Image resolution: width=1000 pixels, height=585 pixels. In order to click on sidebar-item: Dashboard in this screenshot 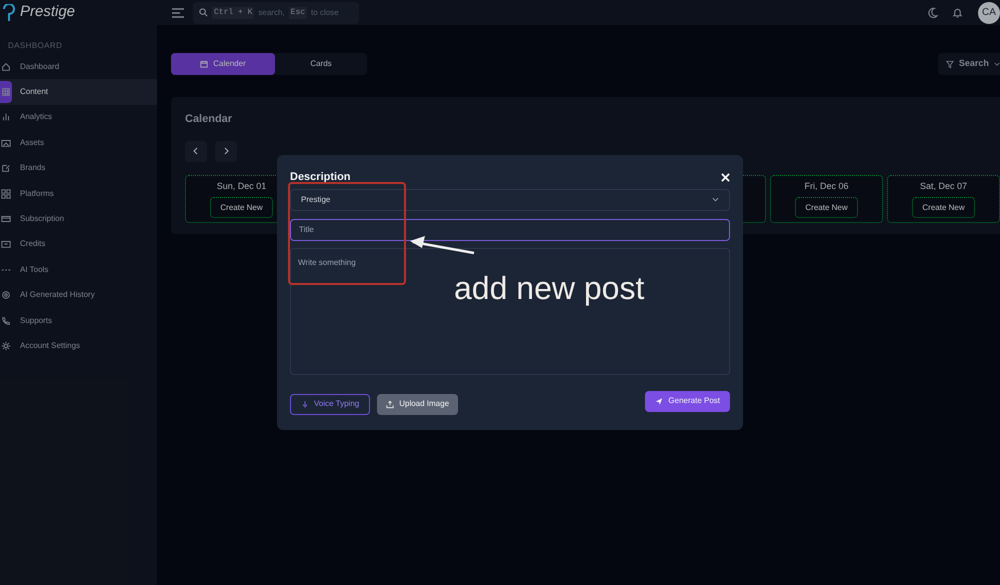, I will do `click(78, 67)`.